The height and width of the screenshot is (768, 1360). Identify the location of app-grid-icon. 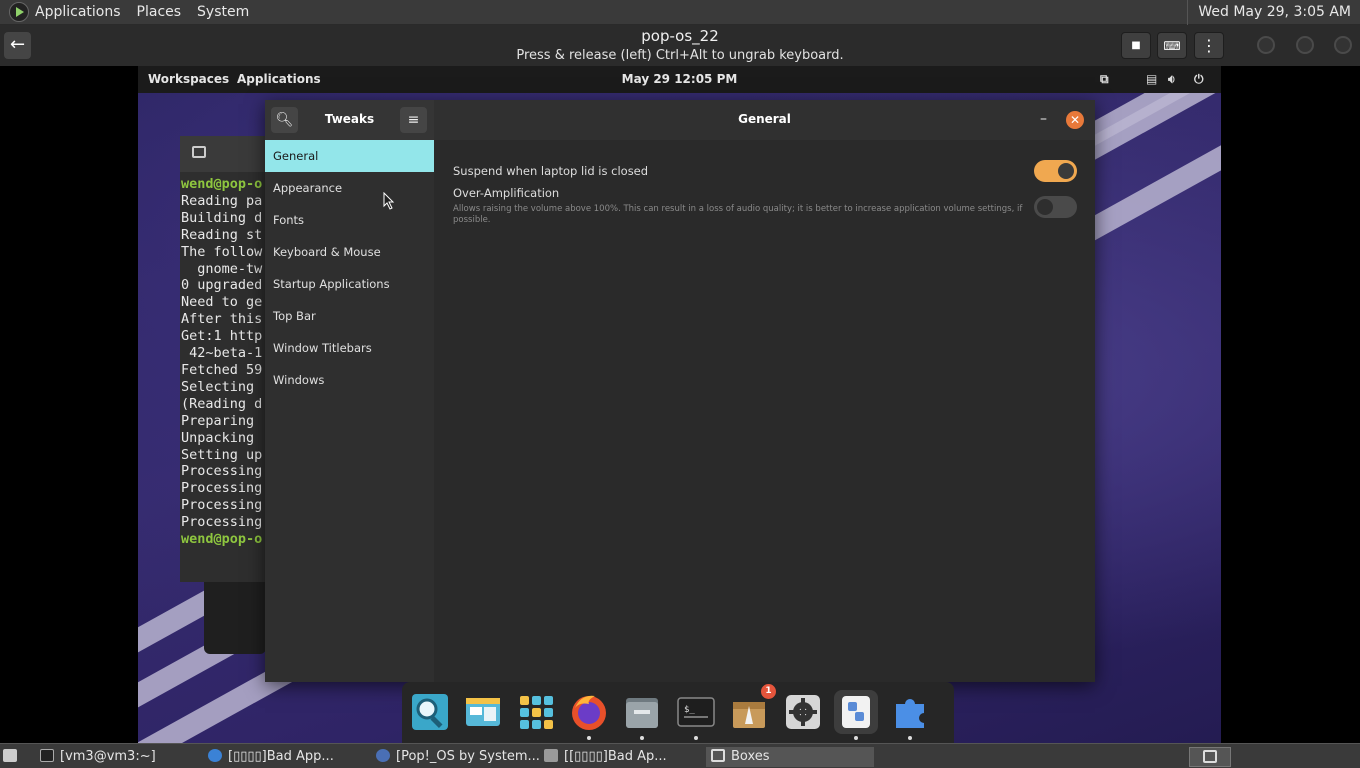
(536, 712).